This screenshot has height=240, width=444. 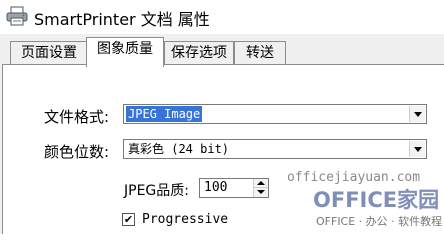 I want to click on file-format-value: JPEG Image, so click(x=164, y=114).